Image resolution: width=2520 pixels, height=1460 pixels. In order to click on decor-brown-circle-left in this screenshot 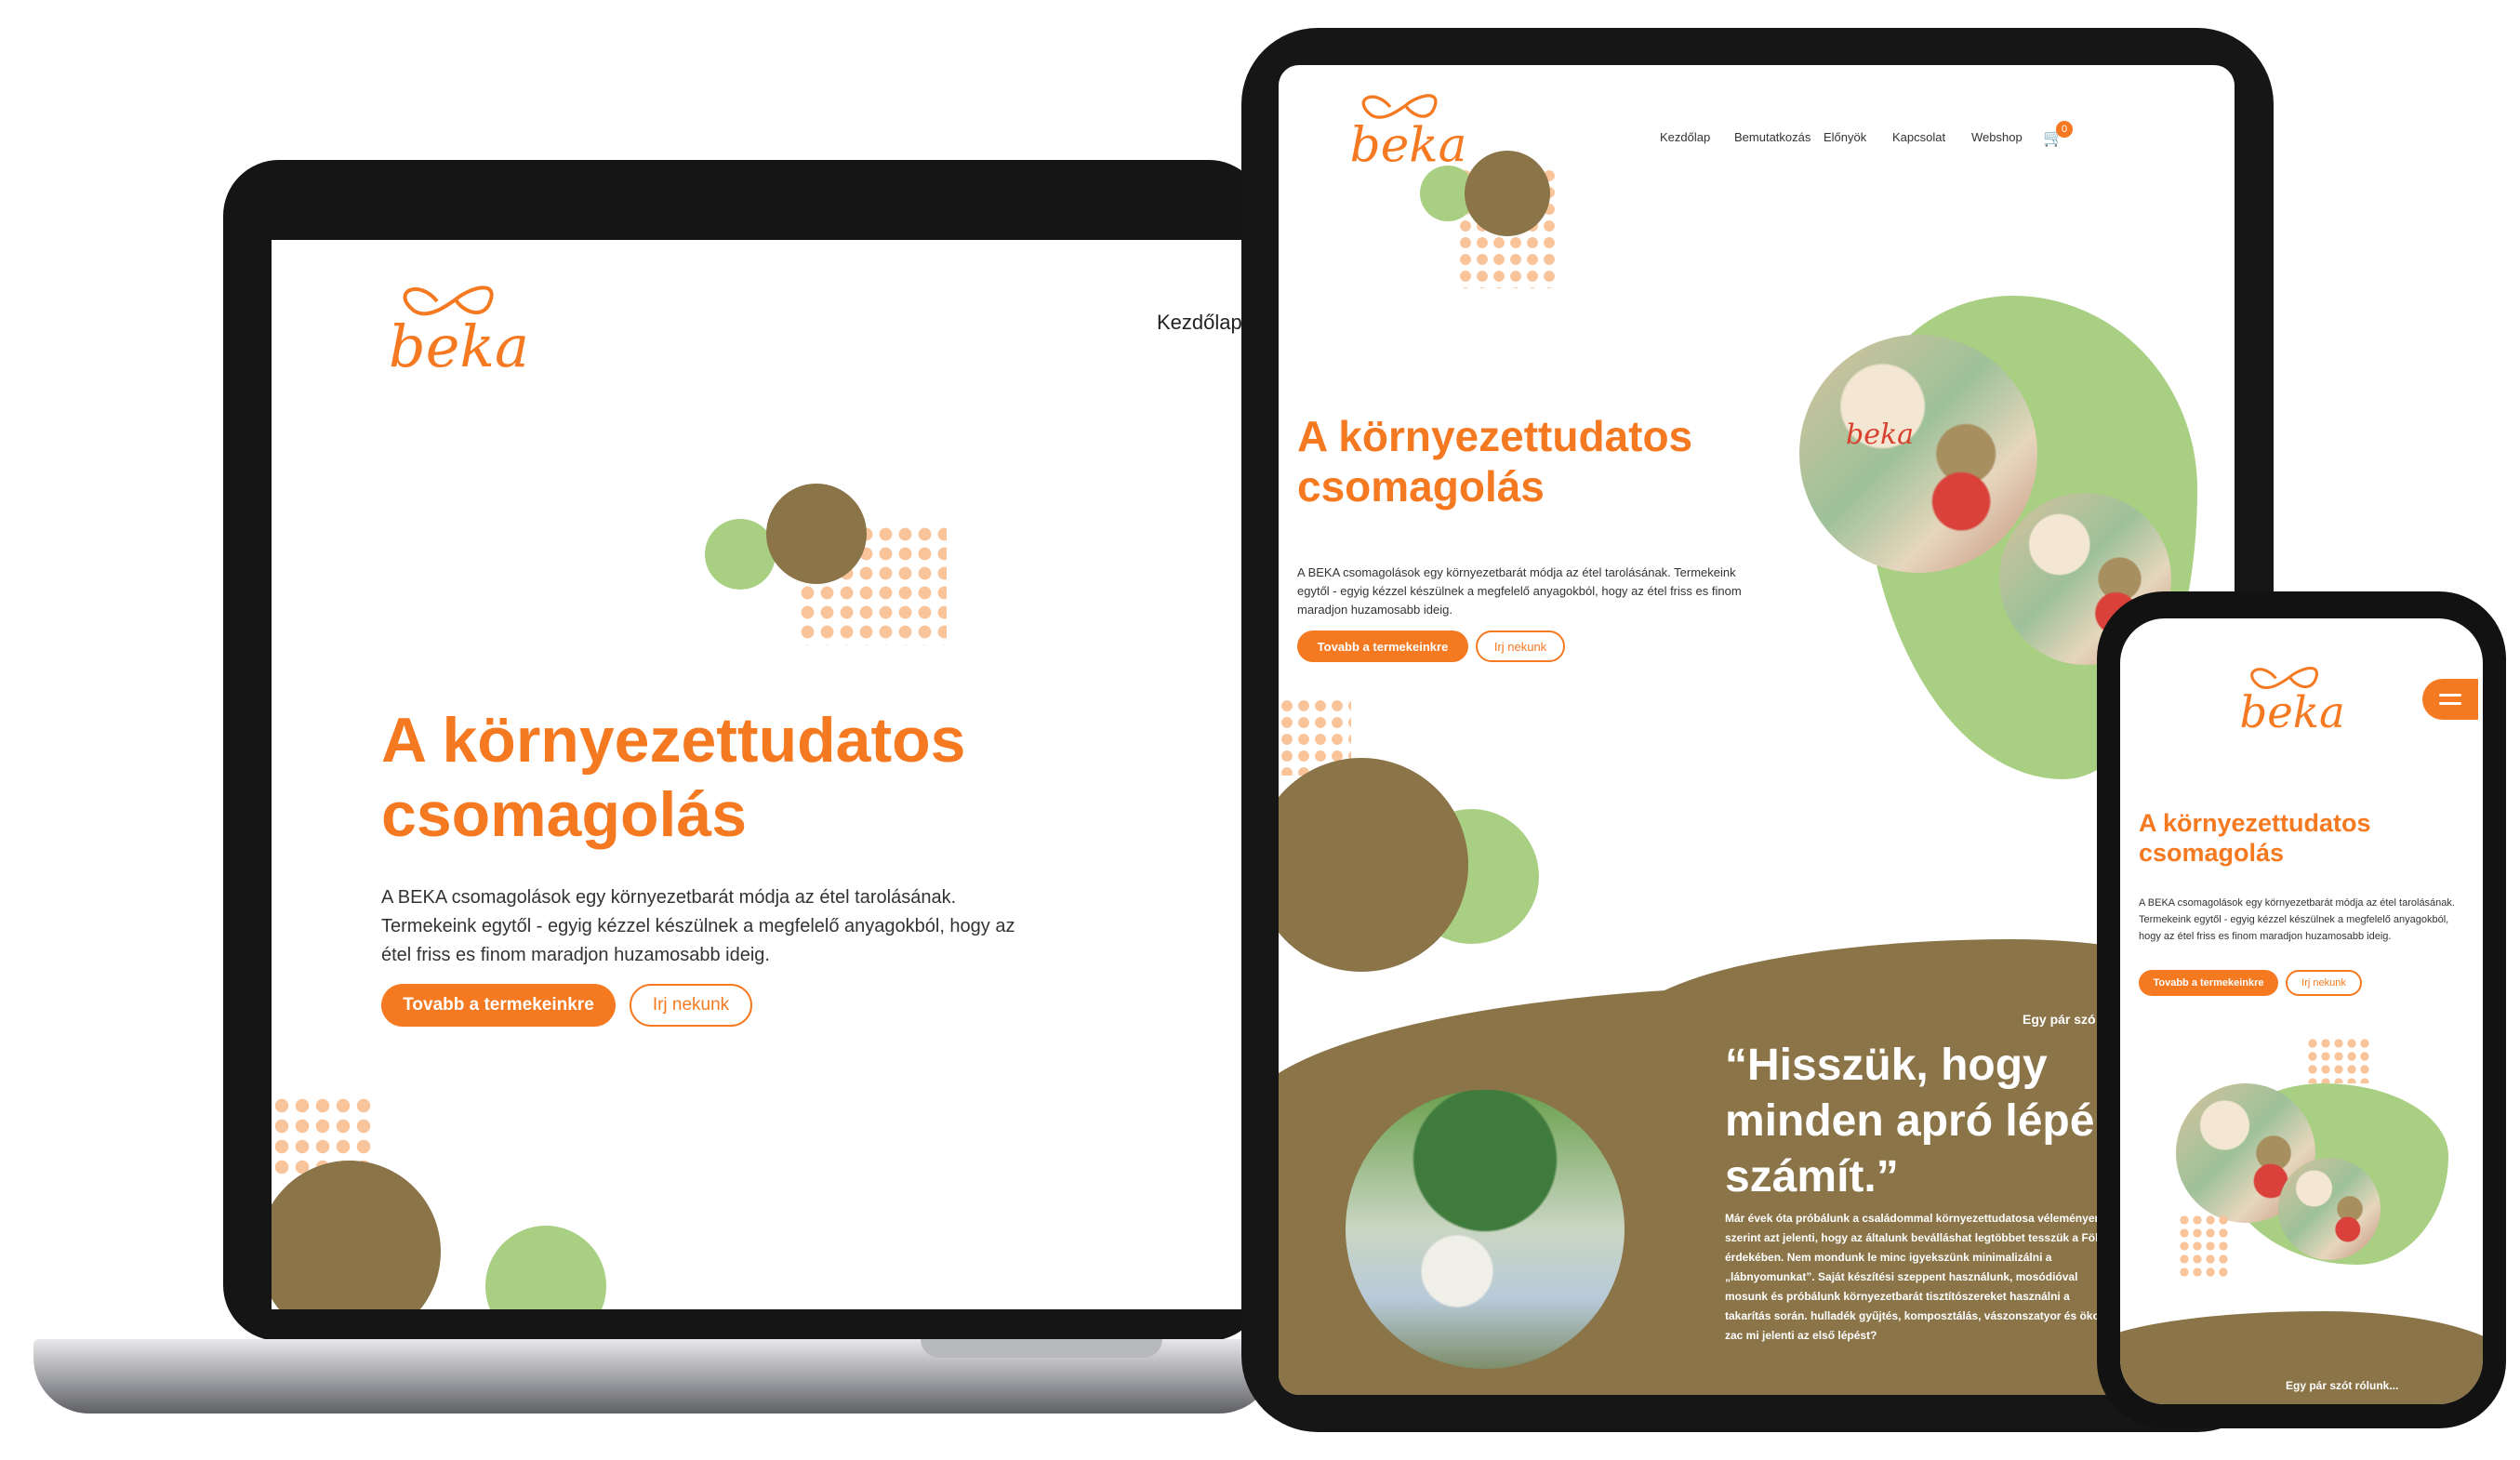, I will do `click(1373, 865)`.